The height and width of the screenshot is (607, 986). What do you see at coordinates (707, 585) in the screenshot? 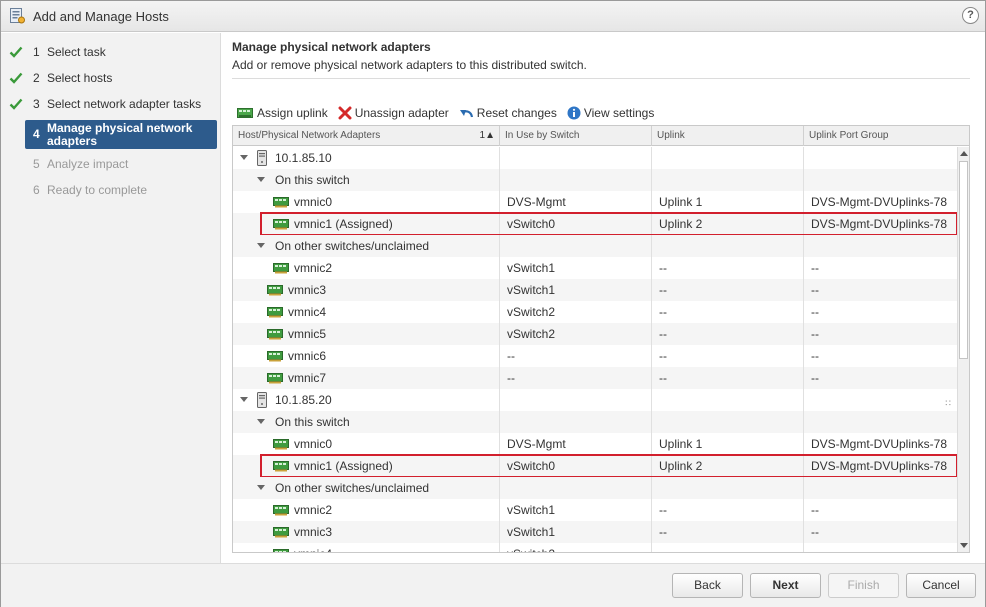
I see `back-button: Back` at bounding box center [707, 585].